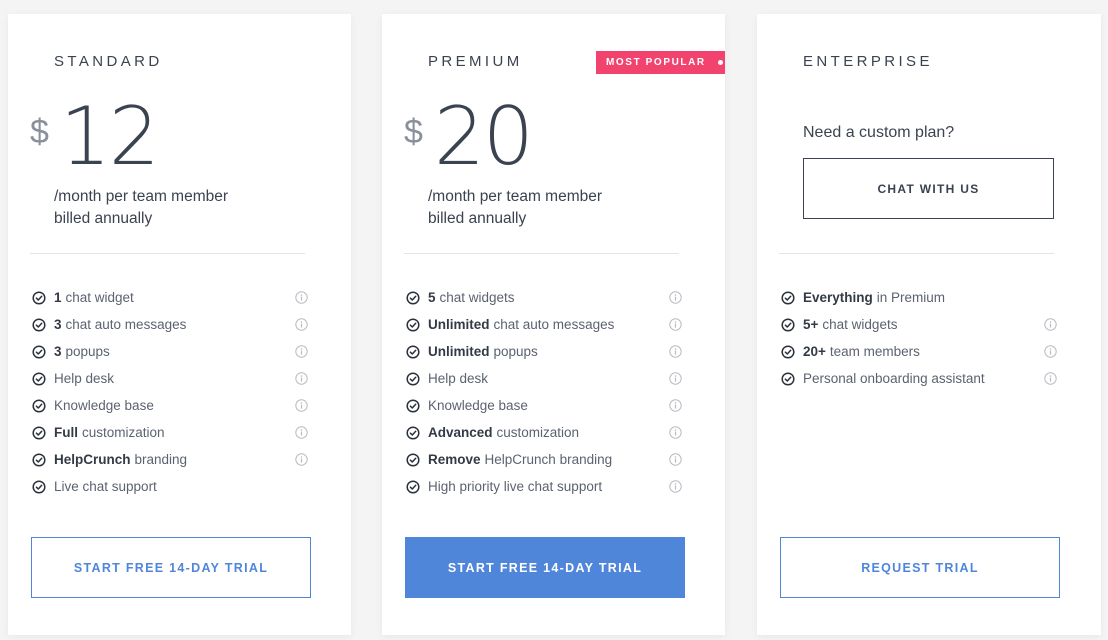  I want to click on feature-item: 5+ chat widgets, so click(919, 324).